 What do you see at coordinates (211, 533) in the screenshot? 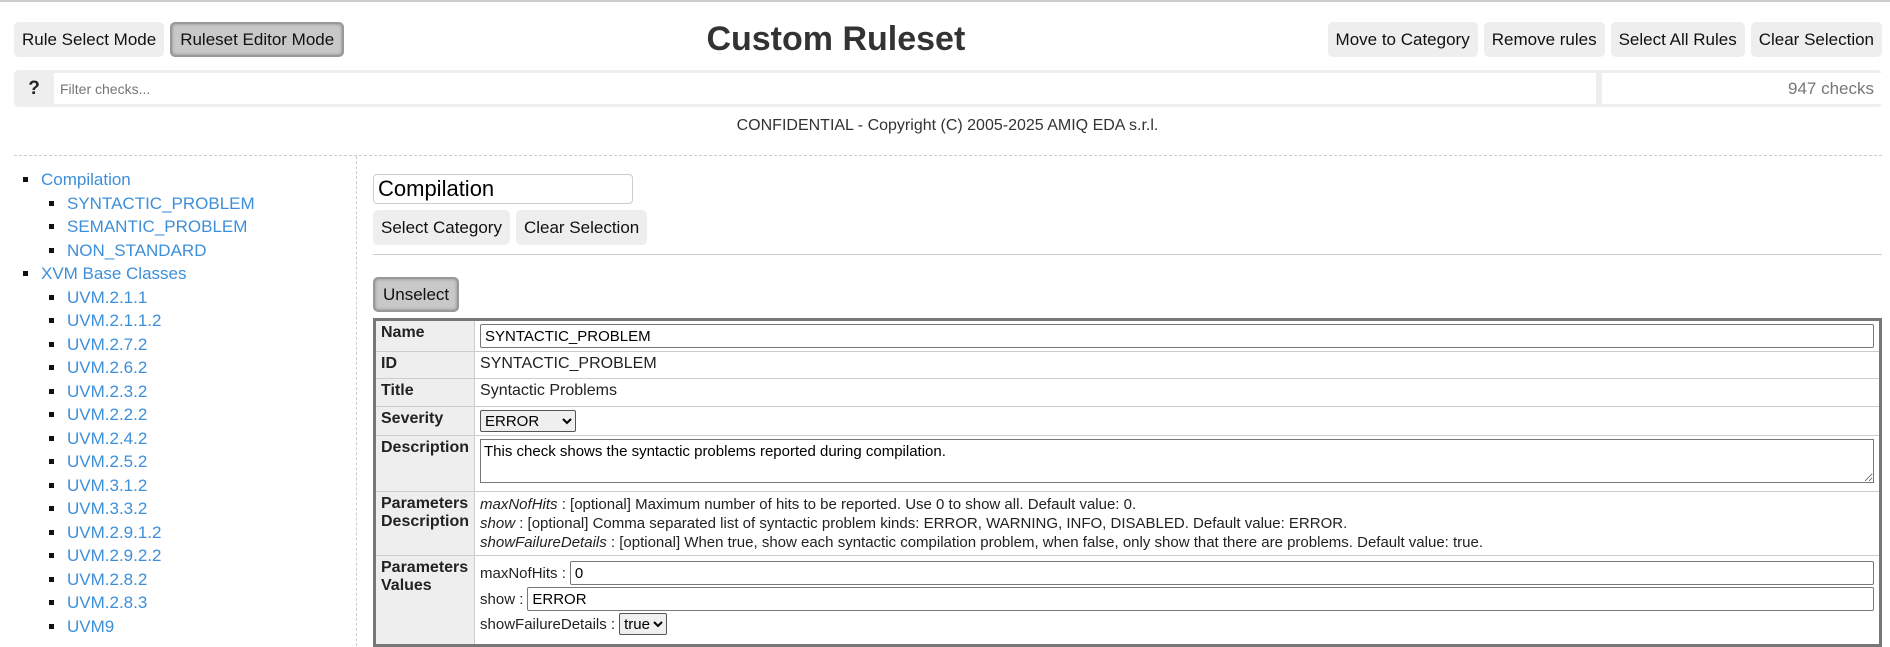
I see `rule-item: UVM.2.9.1.2` at bounding box center [211, 533].